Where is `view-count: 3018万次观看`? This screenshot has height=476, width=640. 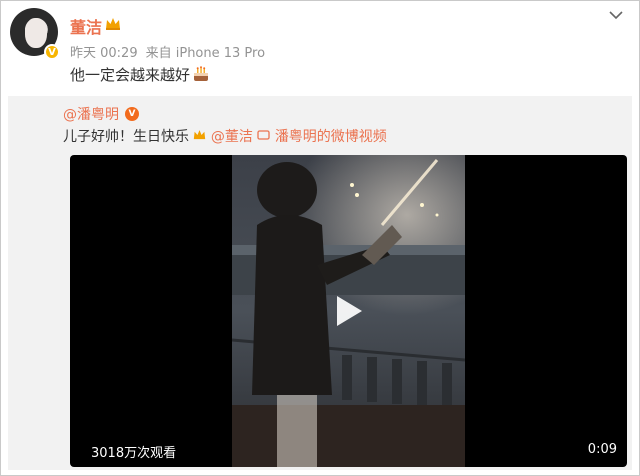 view-count: 3018万次观看 is located at coordinates (134, 453).